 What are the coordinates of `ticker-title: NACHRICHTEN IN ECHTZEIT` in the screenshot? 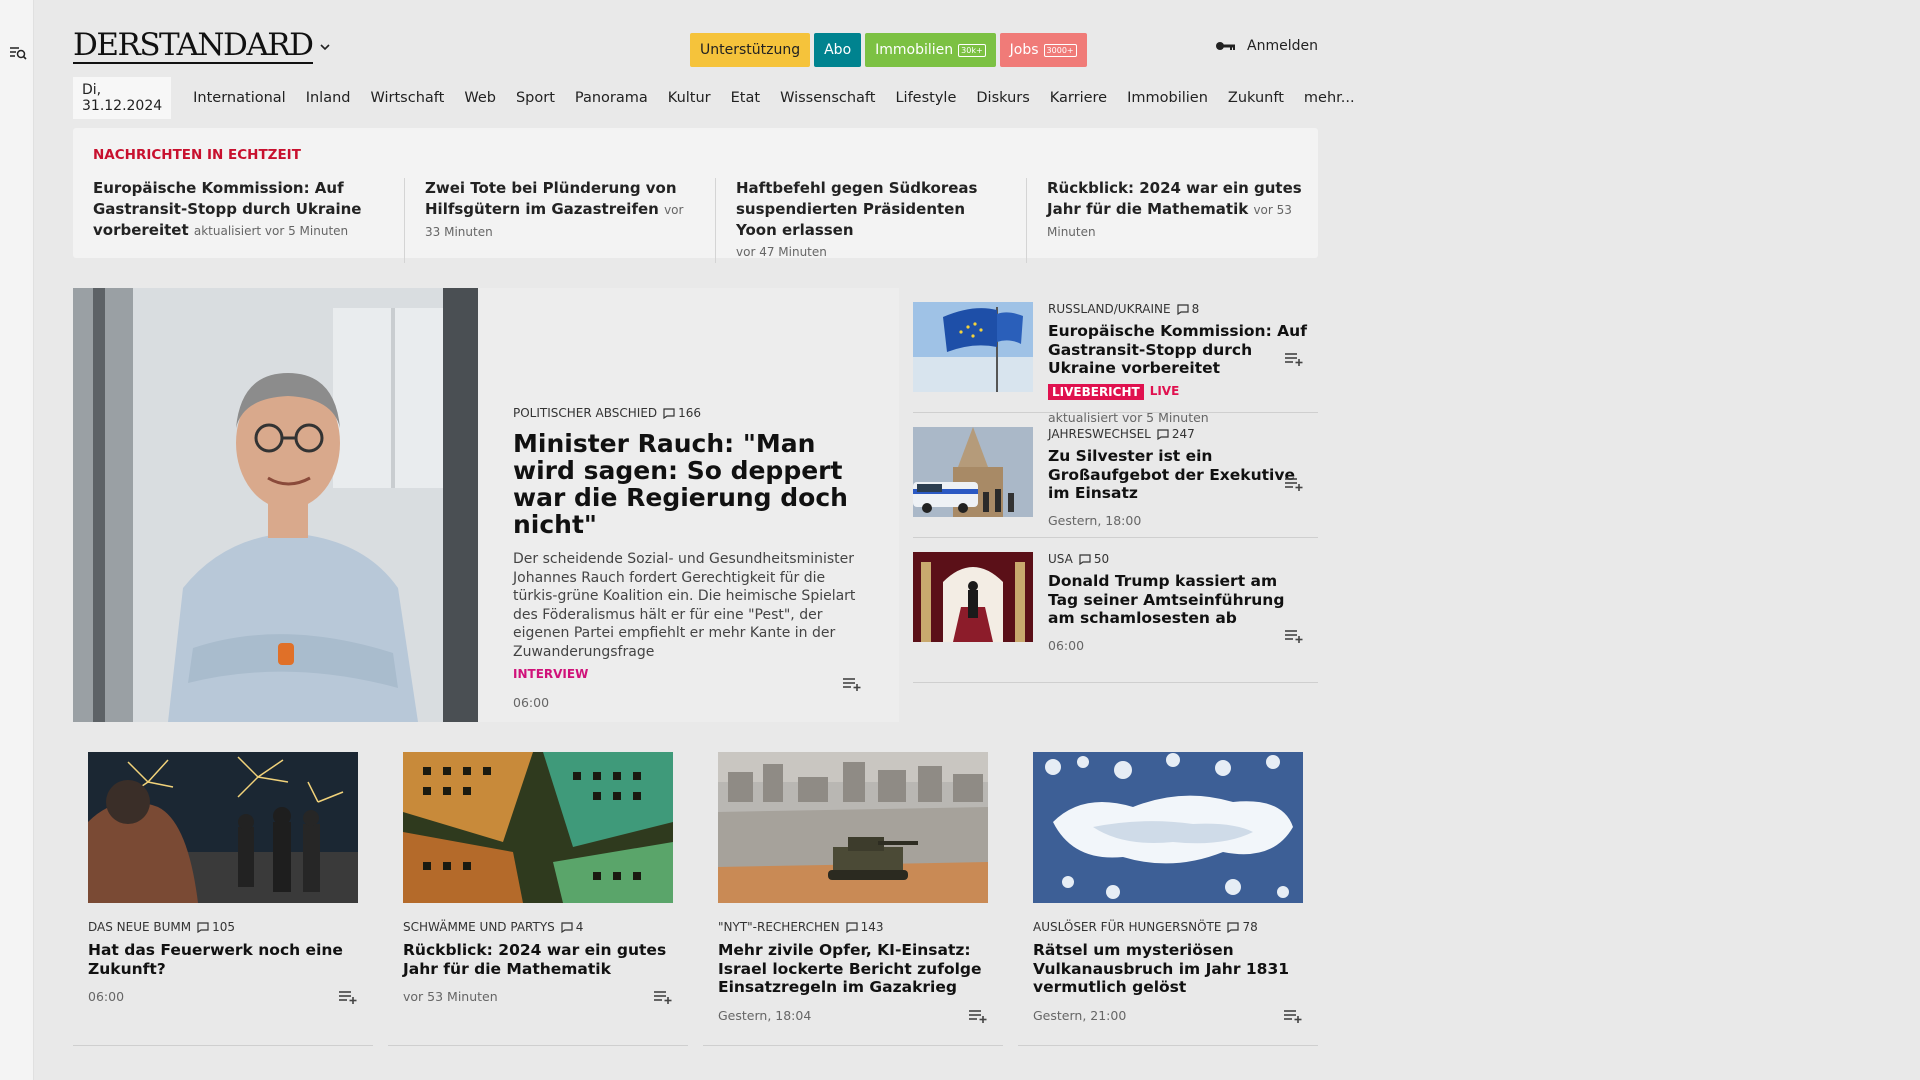 It's located at (197, 155).